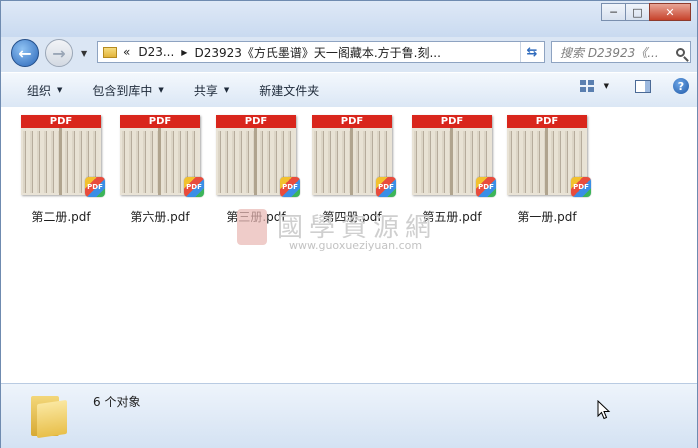 Image resolution: width=698 pixels, height=448 pixels. I want to click on view-dropdown-icon: ▼, so click(606, 86).